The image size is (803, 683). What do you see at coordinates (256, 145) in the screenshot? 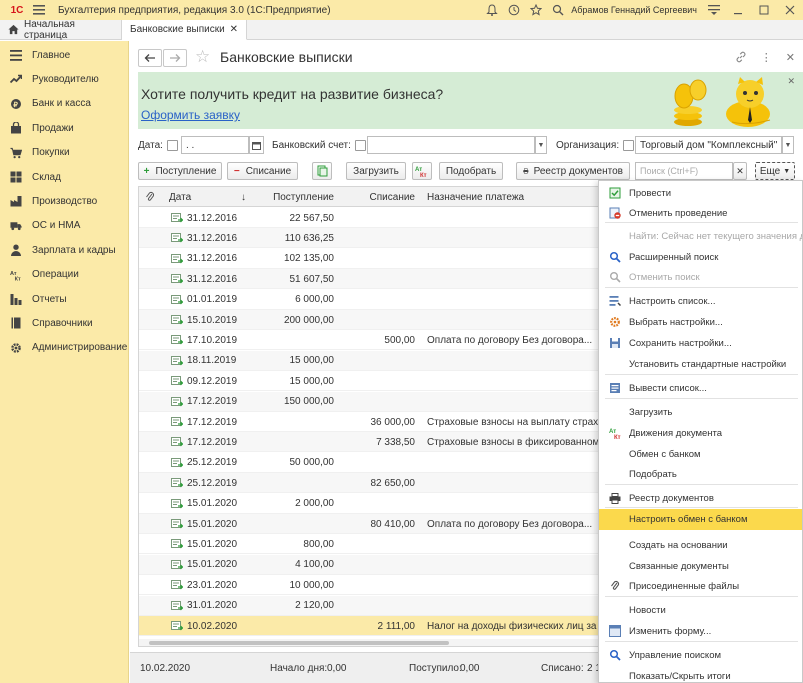
I see `calendar-icon` at bounding box center [256, 145].